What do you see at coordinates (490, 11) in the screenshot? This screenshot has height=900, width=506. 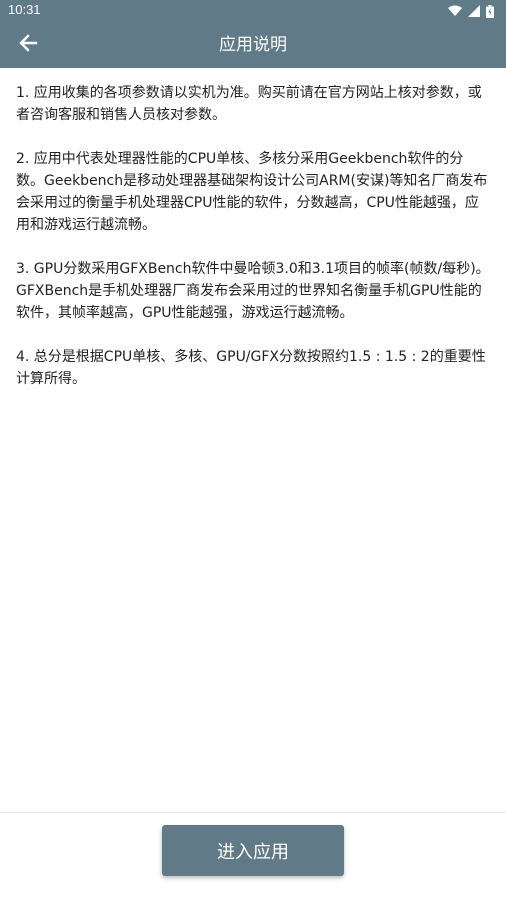 I see `battery-icon` at bounding box center [490, 11].